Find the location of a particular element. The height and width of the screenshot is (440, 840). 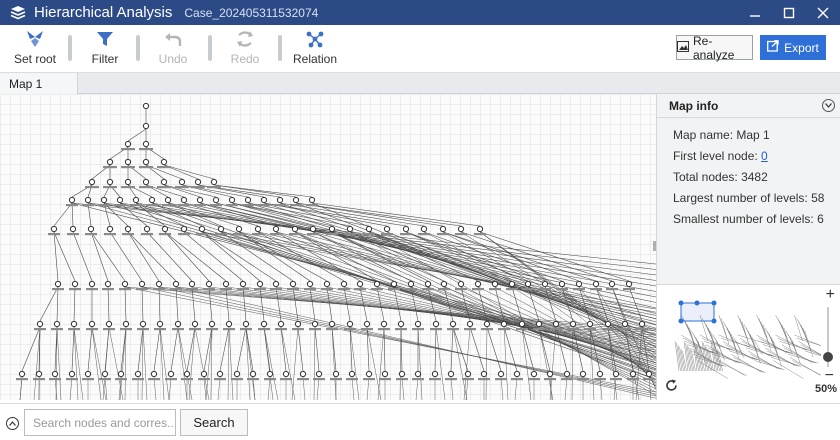

minimap: + − 50% is located at coordinates (748, 342).